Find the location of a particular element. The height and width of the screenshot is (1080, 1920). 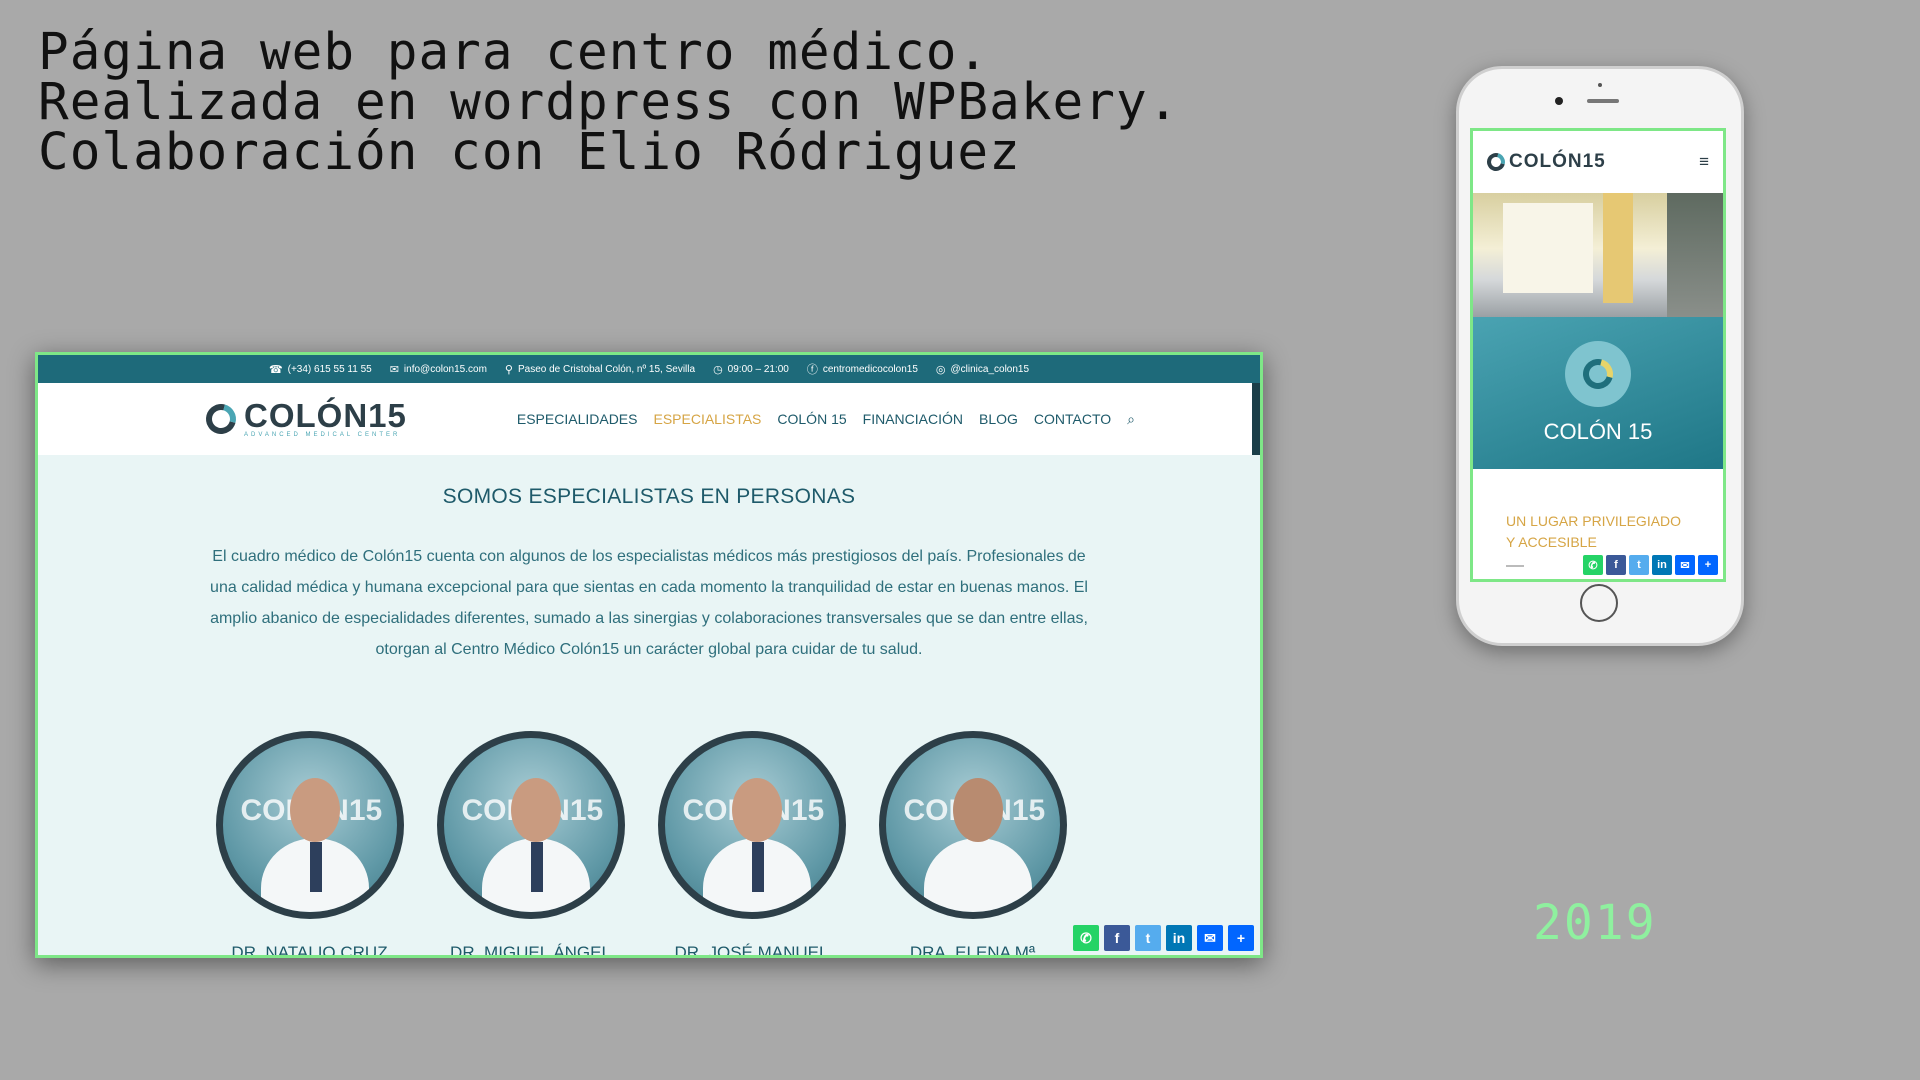

photo-facade is located at coordinates (1548, 248).